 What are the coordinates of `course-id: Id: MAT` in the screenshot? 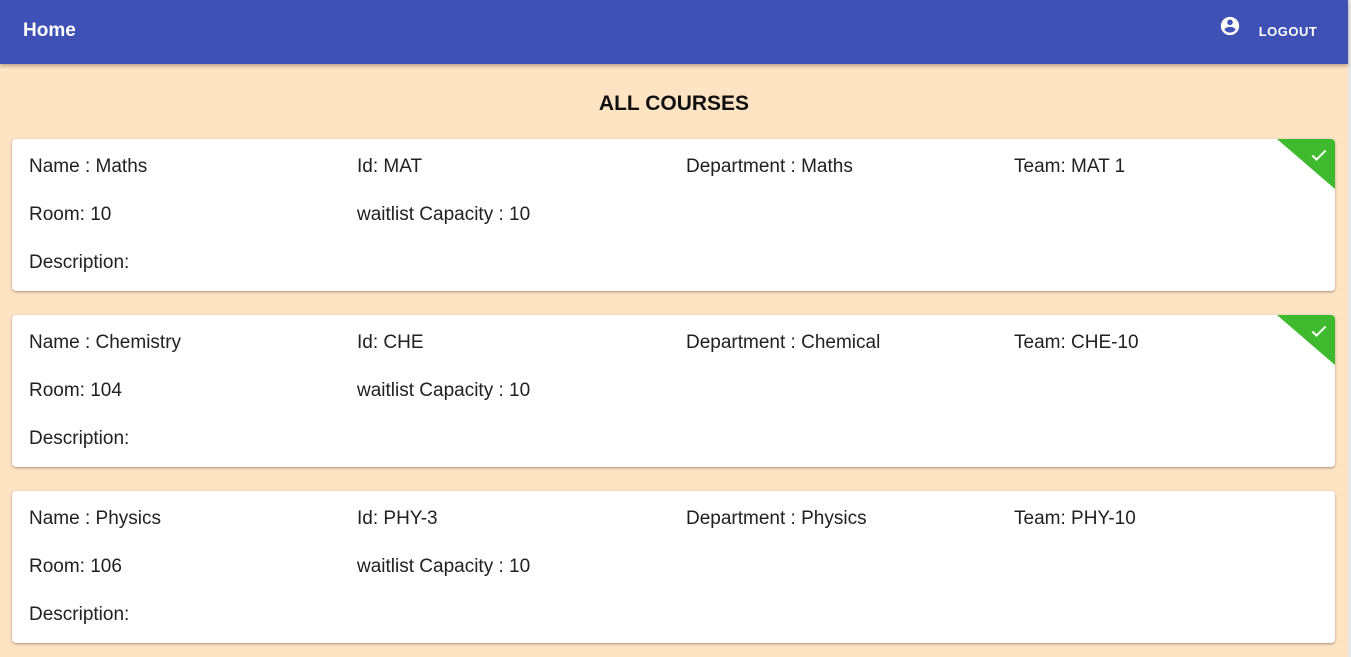 It's located at (390, 166).